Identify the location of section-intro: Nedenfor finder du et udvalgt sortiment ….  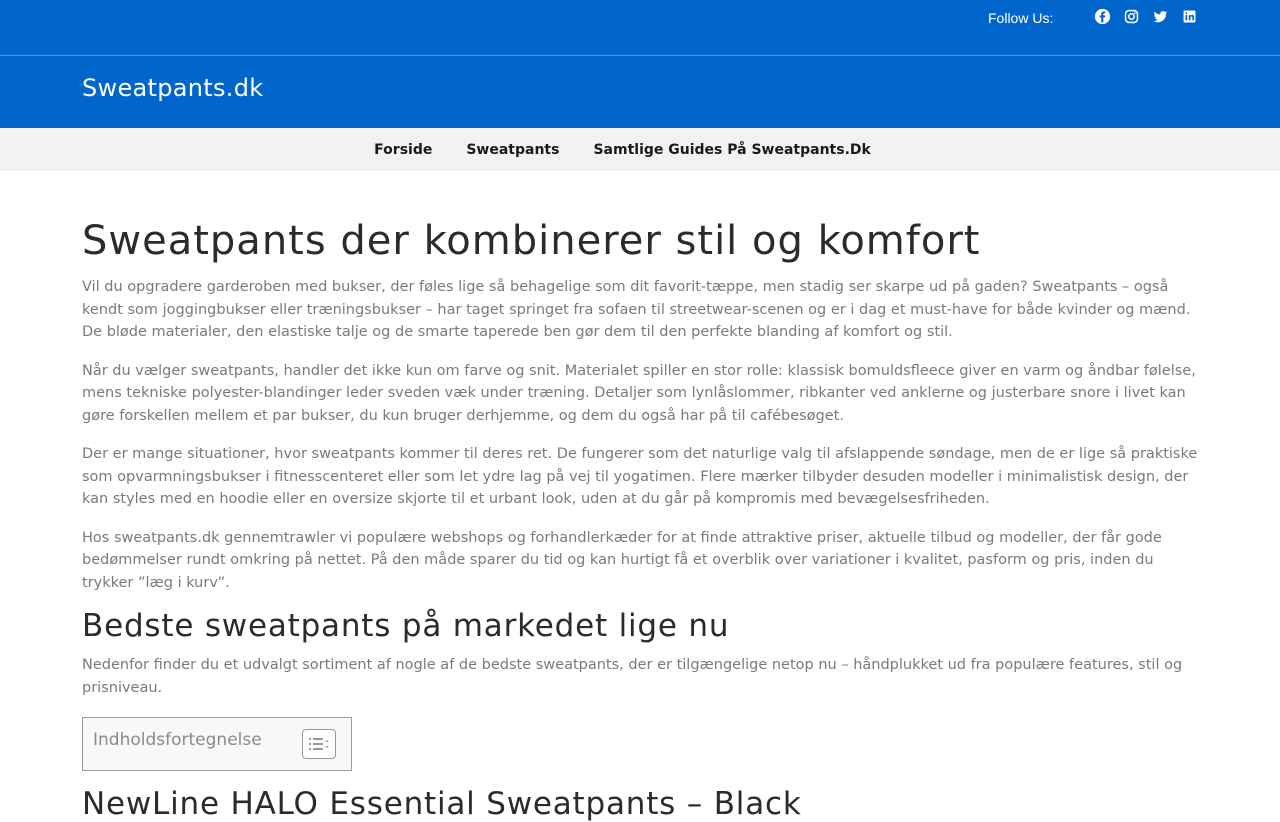
(632, 676).